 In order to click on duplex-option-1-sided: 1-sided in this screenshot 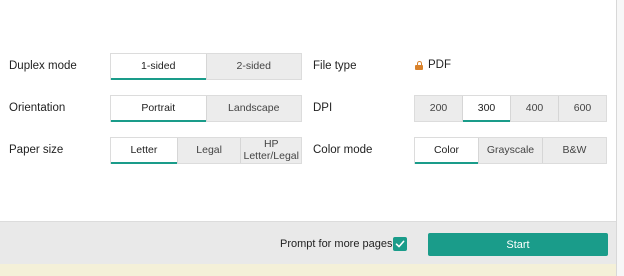, I will do `click(159, 67)`.